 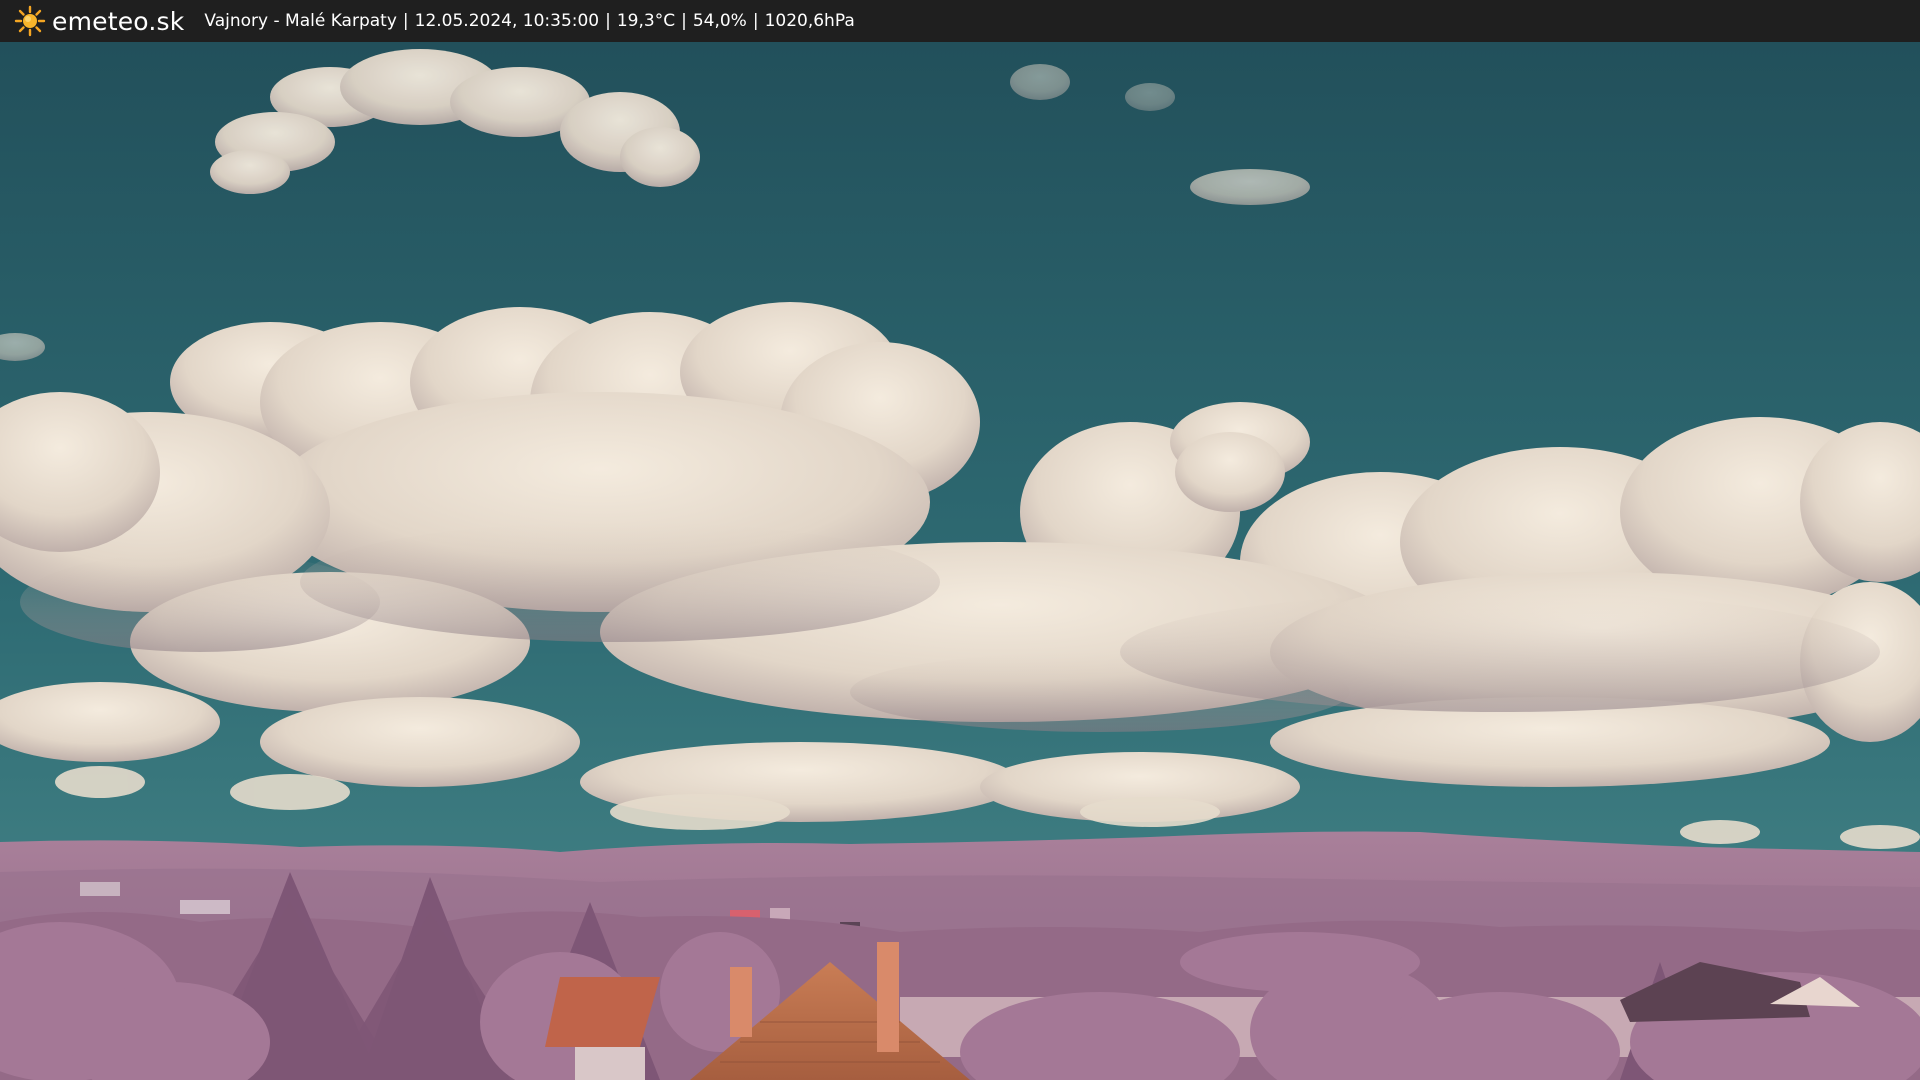 What do you see at coordinates (809, 21) in the screenshot?
I see `pressure-value: 1020,6hPa` at bounding box center [809, 21].